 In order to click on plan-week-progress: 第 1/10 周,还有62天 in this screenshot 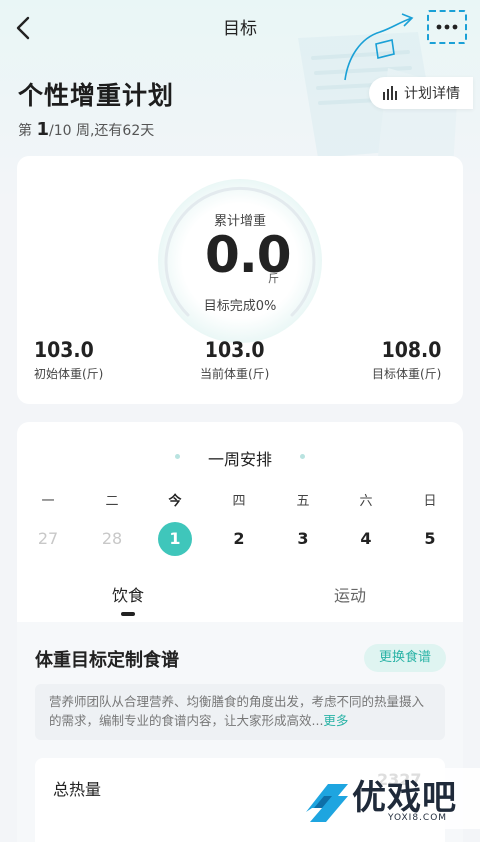, I will do `click(86, 129)`.